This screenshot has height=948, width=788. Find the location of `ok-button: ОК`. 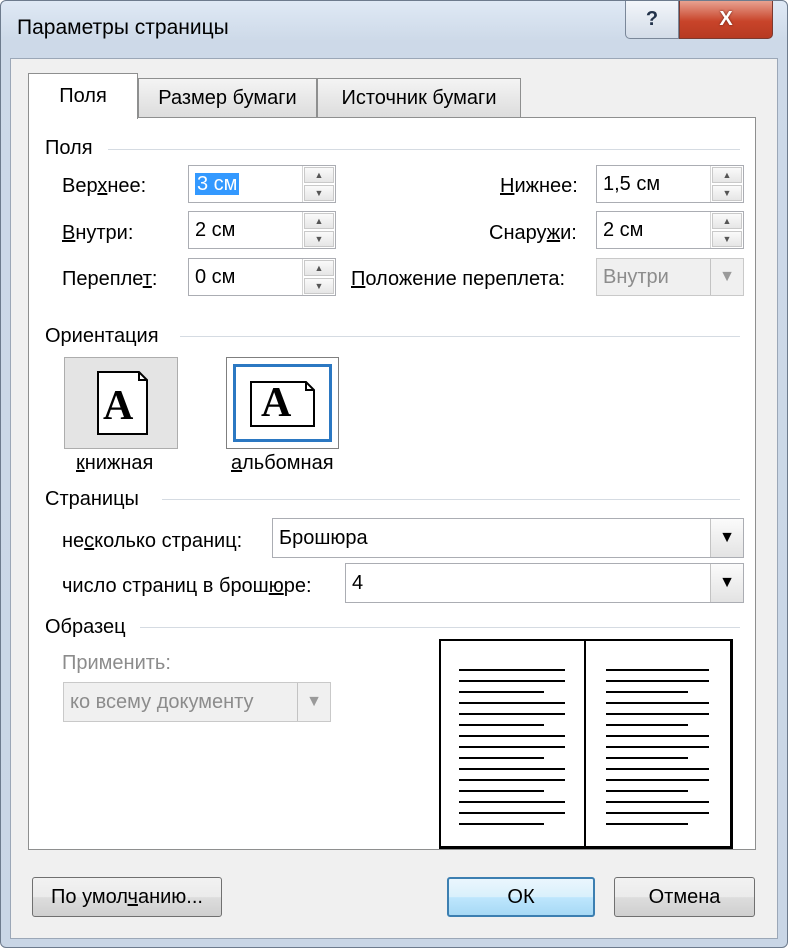

ok-button: ОК is located at coordinates (521, 897).